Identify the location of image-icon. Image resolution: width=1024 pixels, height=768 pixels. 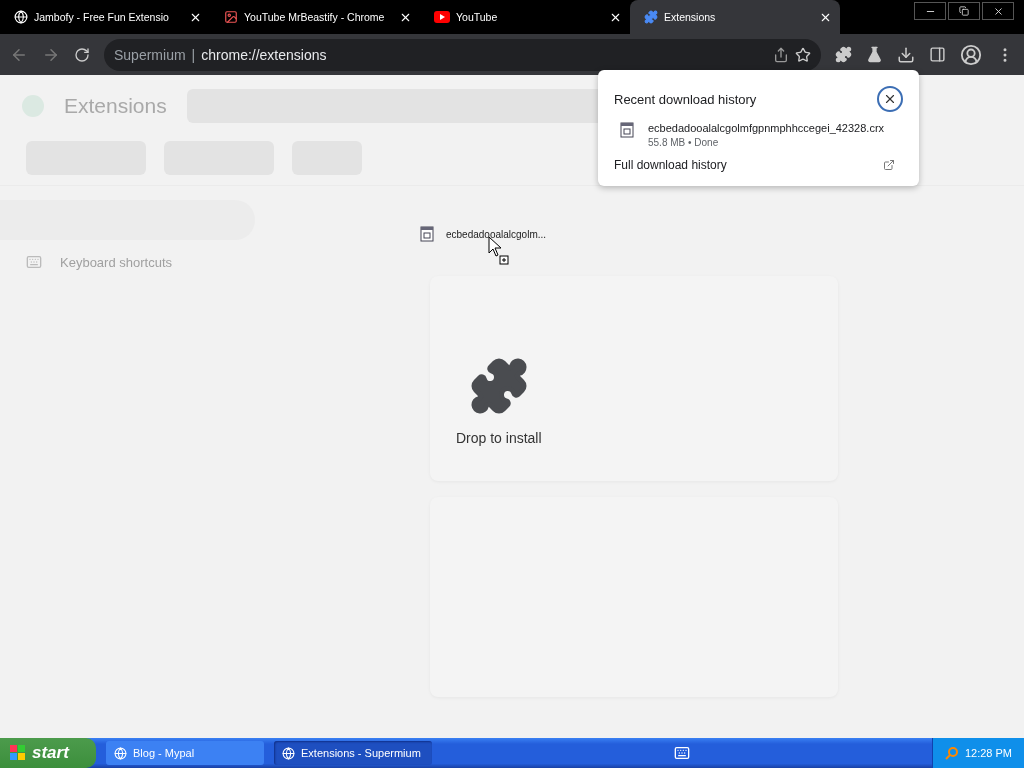
(231, 17).